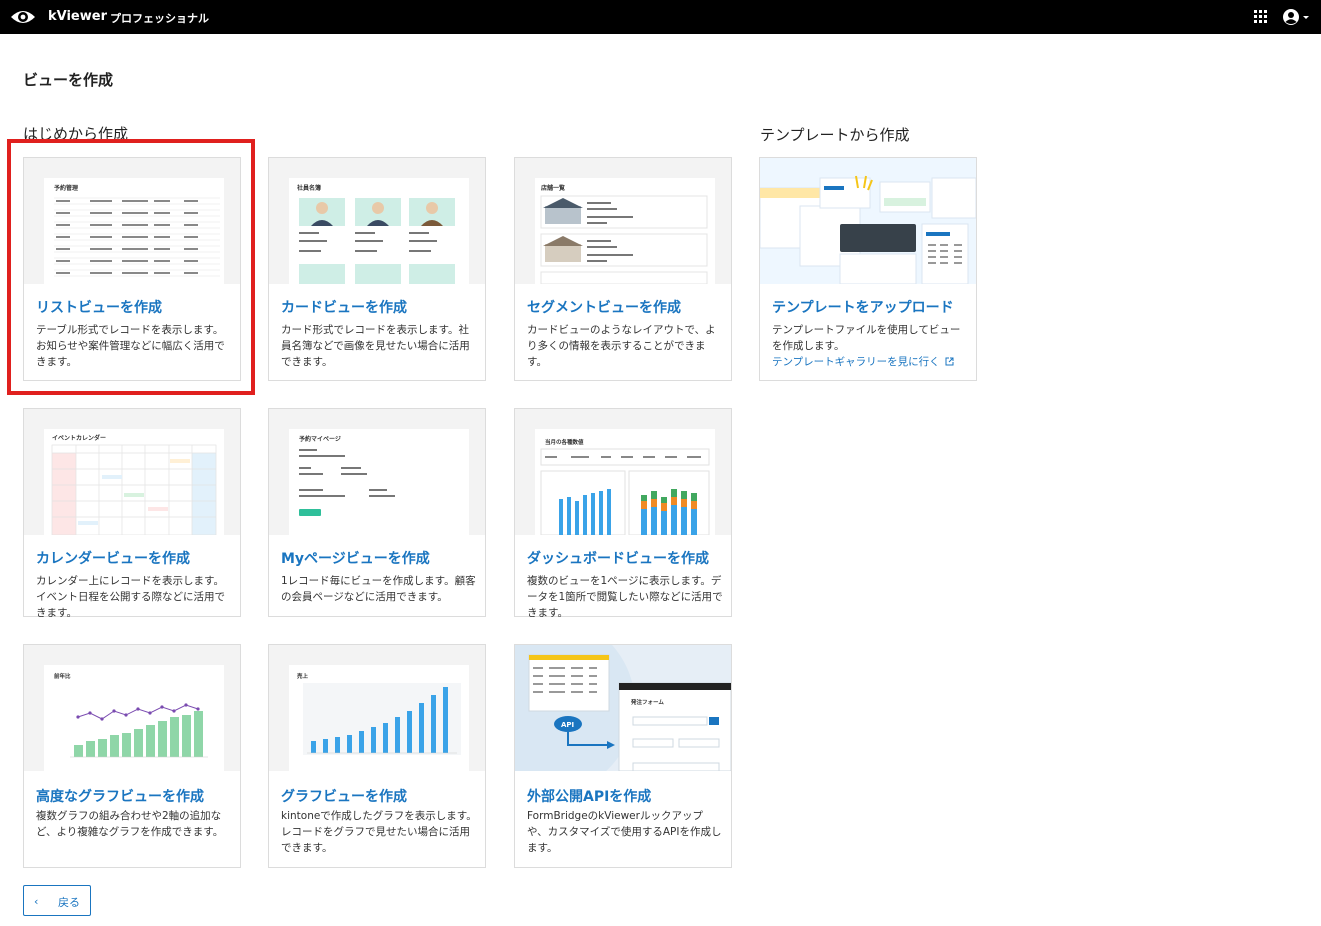 The width and height of the screenshot is (1321, 926). Describe the element at coordinates (130, 597) in the screenshot. I see `card-description: カレンダー上にレコードを表示します。イベント日程を公開する際などに活用できます。` at that location.